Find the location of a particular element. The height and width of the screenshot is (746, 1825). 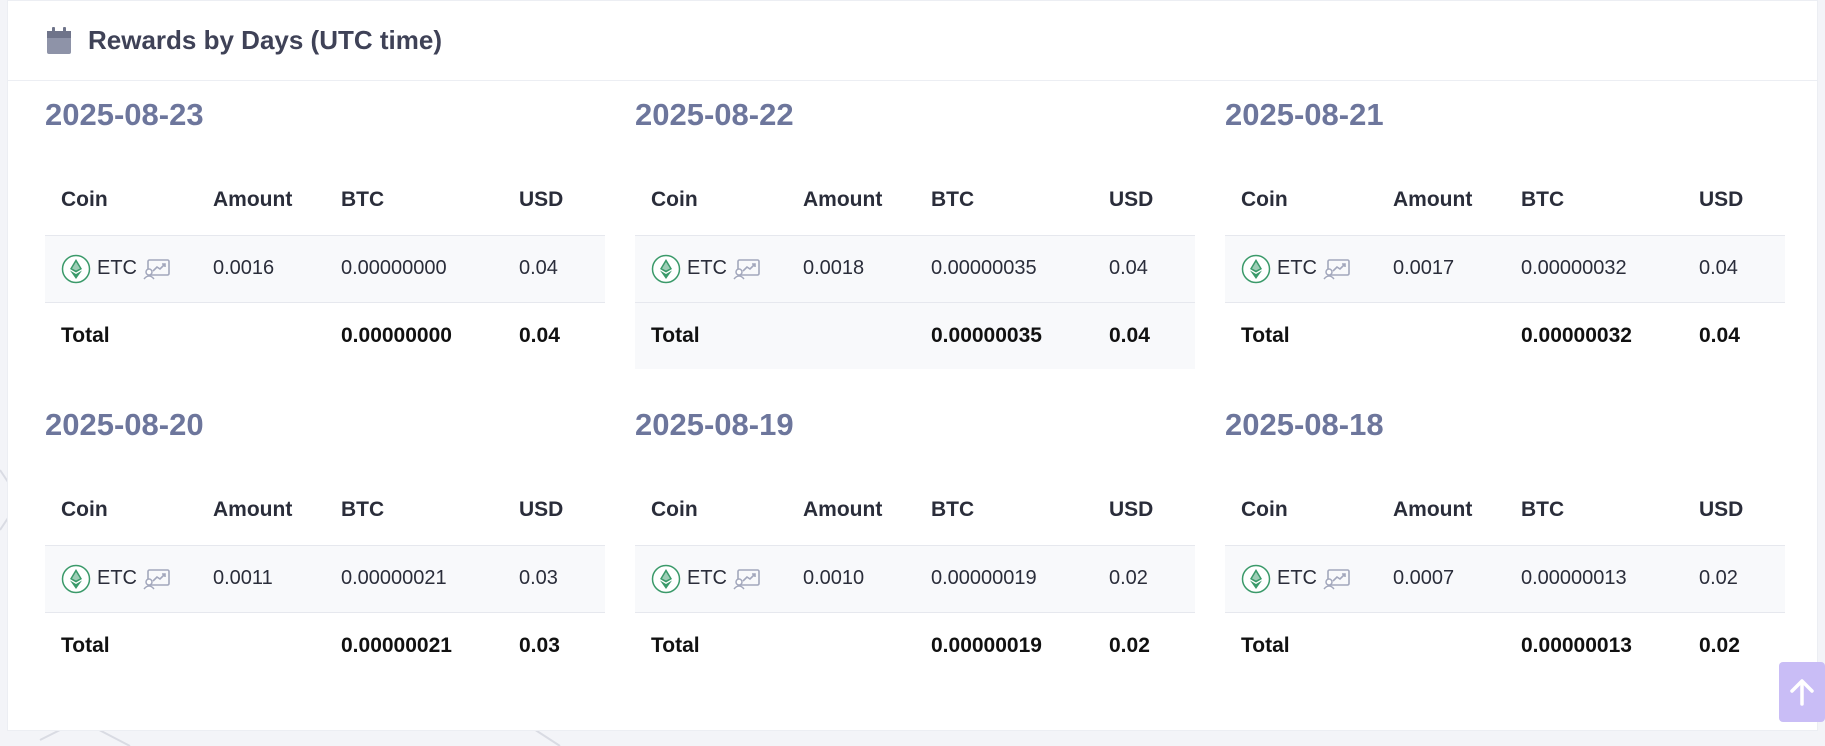

total-row: Total 0.00000013 0.02 is located at coordinates (1505, 645).